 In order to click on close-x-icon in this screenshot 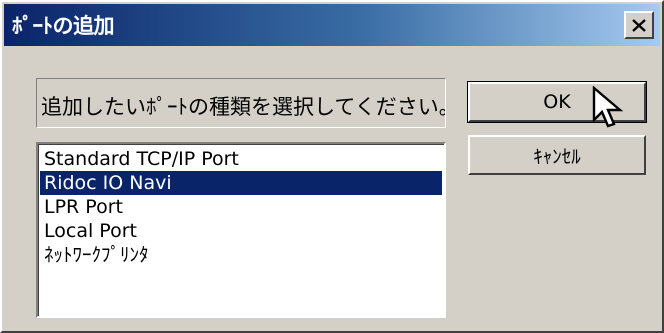, I will do `click(639, 25)`.